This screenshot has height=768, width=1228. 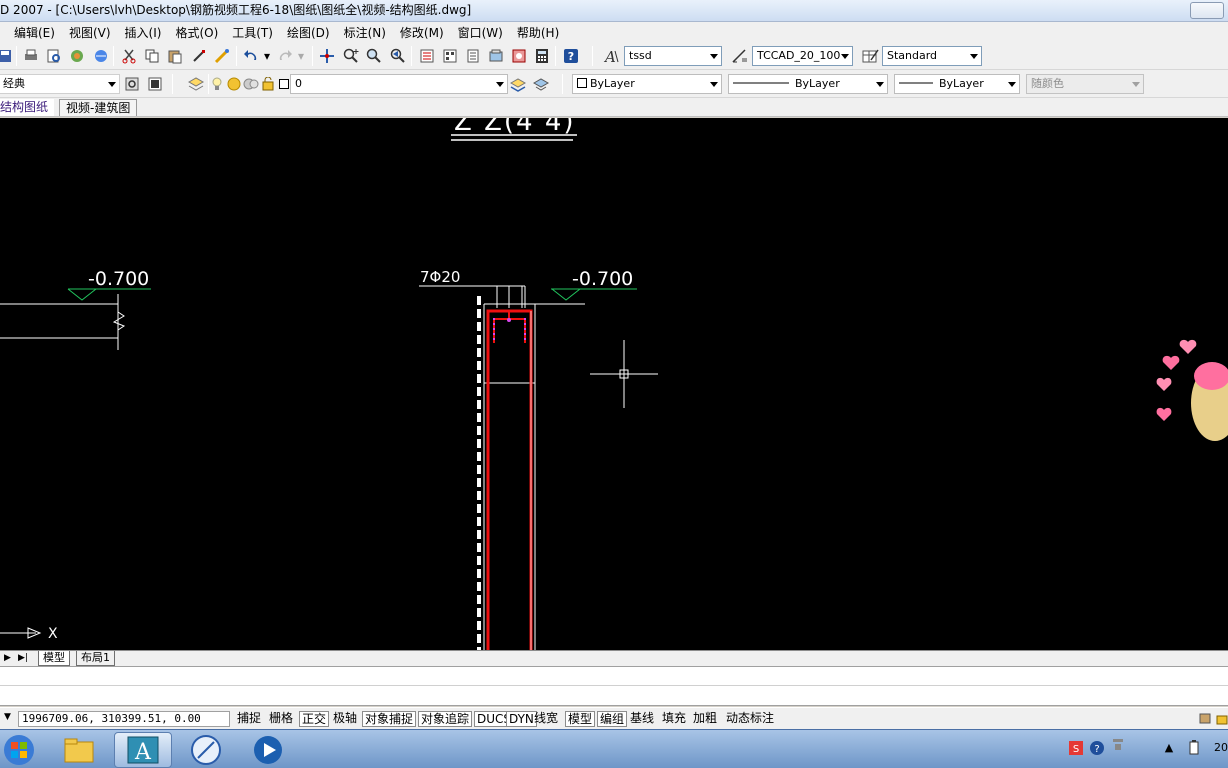 I want to click on status-toggle-10: 编组, so click(x=612, y=719).